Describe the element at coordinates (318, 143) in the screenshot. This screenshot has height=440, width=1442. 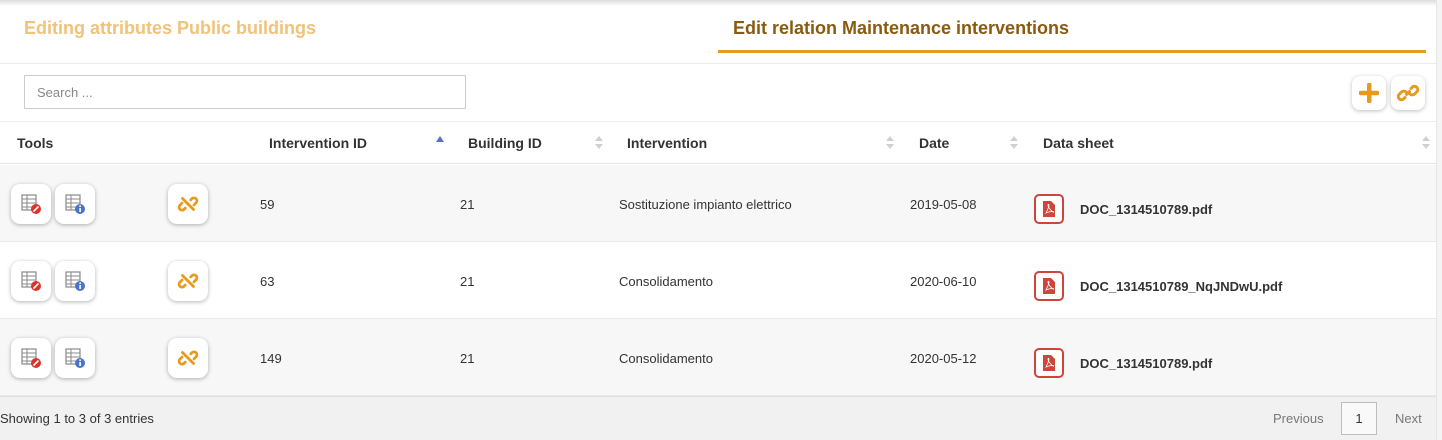
I see `column-header-intervention-id: Intervention ID` at that location.